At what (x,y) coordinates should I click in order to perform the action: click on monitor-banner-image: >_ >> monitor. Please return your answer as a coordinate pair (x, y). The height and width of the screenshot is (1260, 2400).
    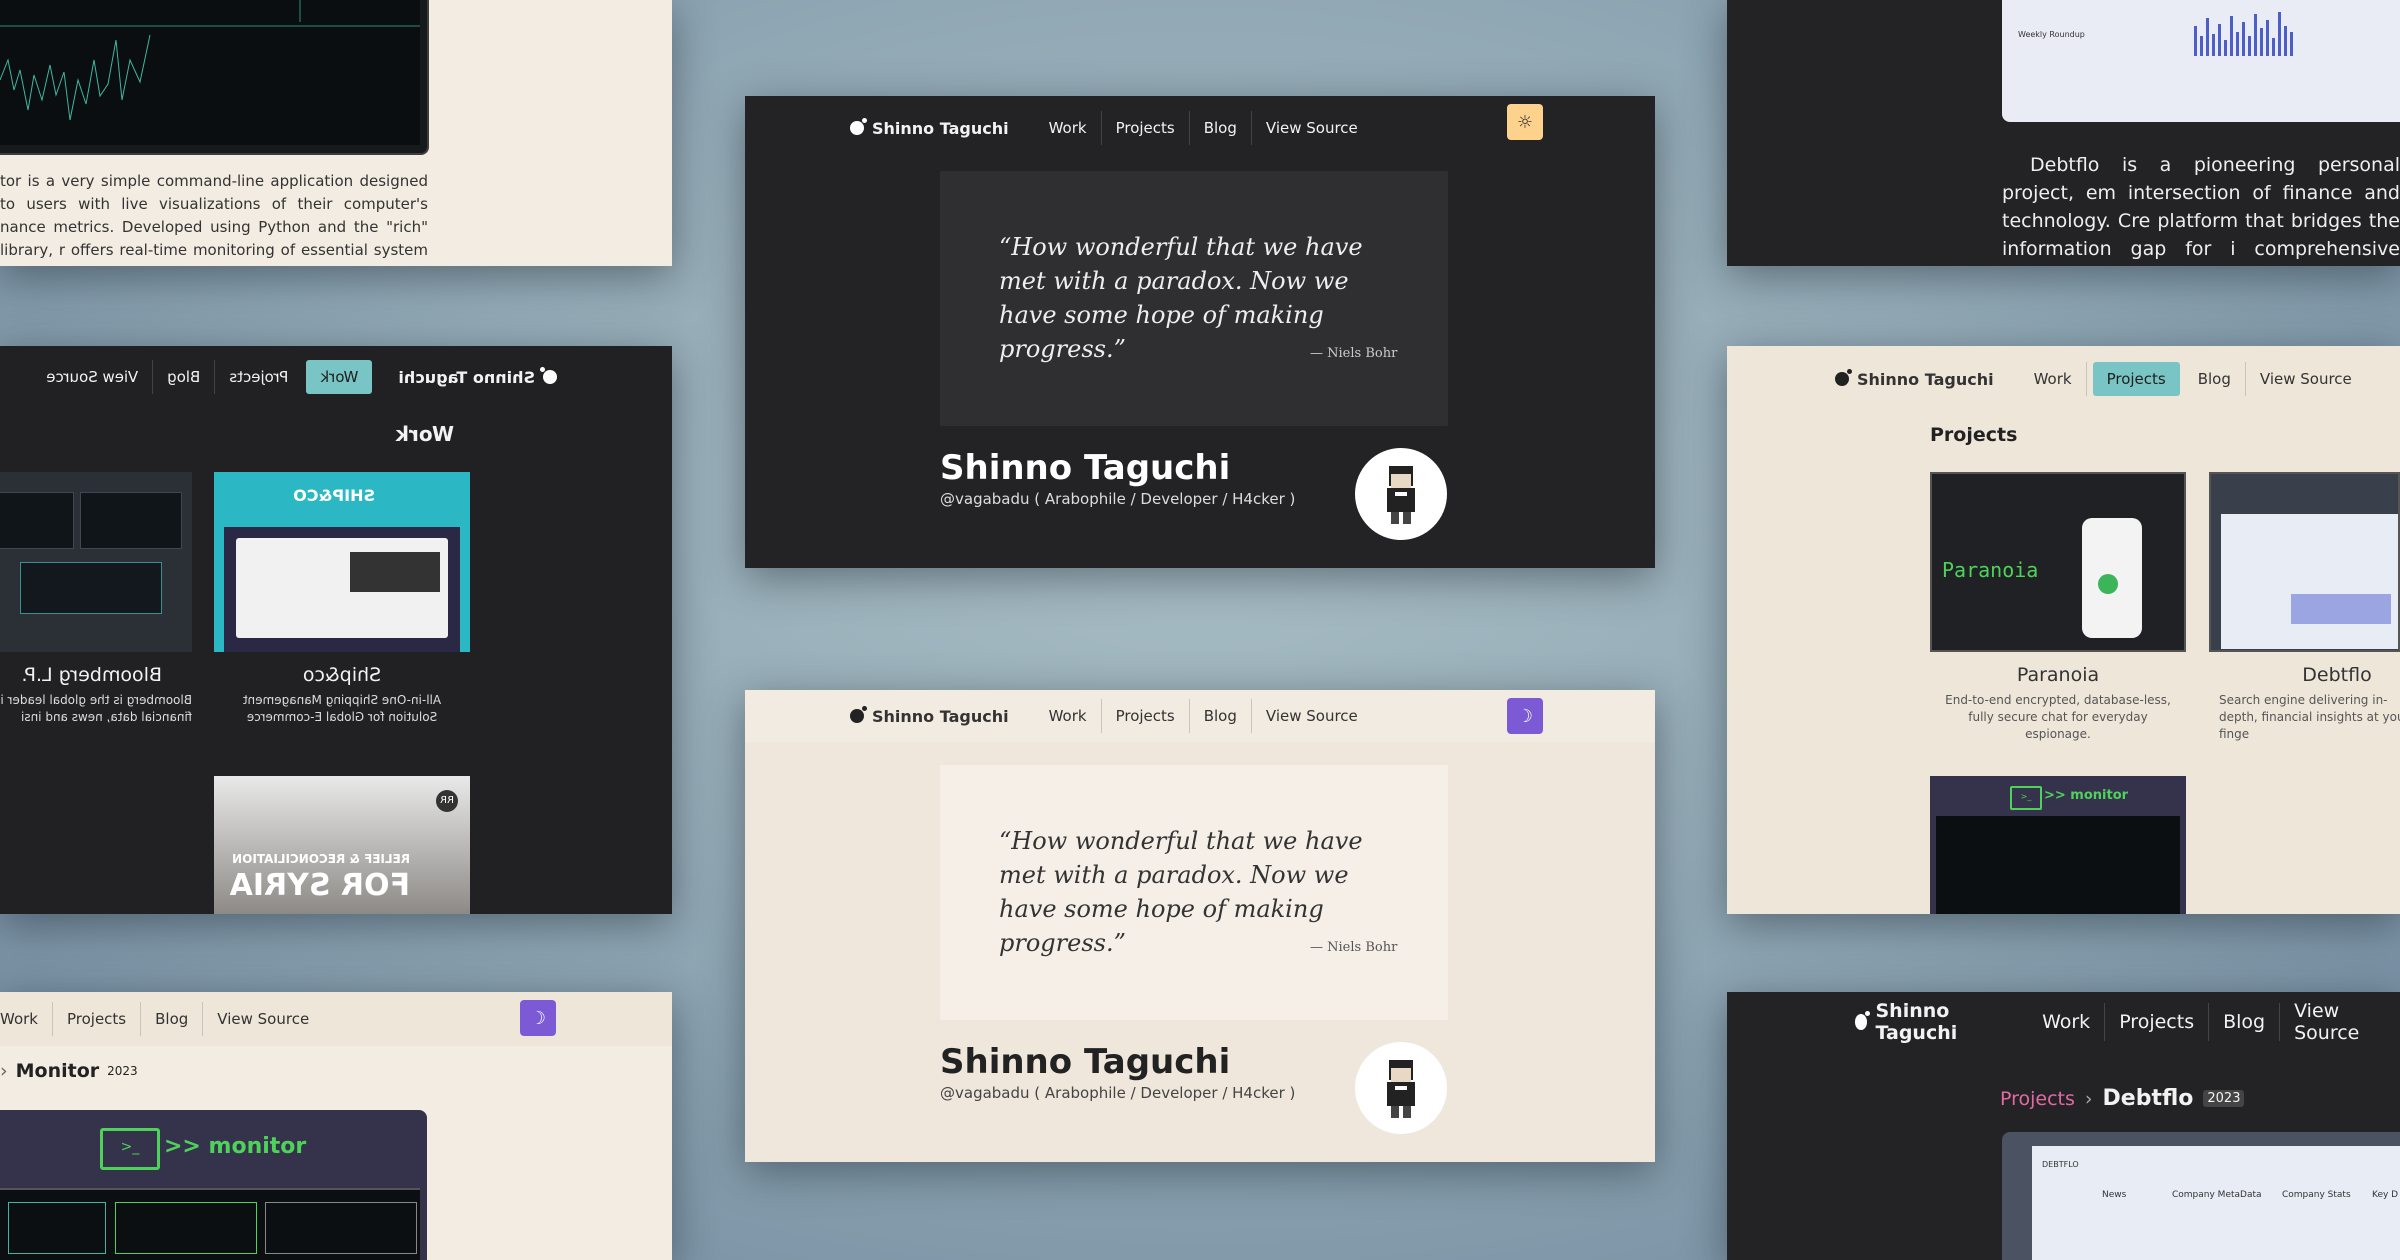
    Looking at the image, I should click on (213, 1185).